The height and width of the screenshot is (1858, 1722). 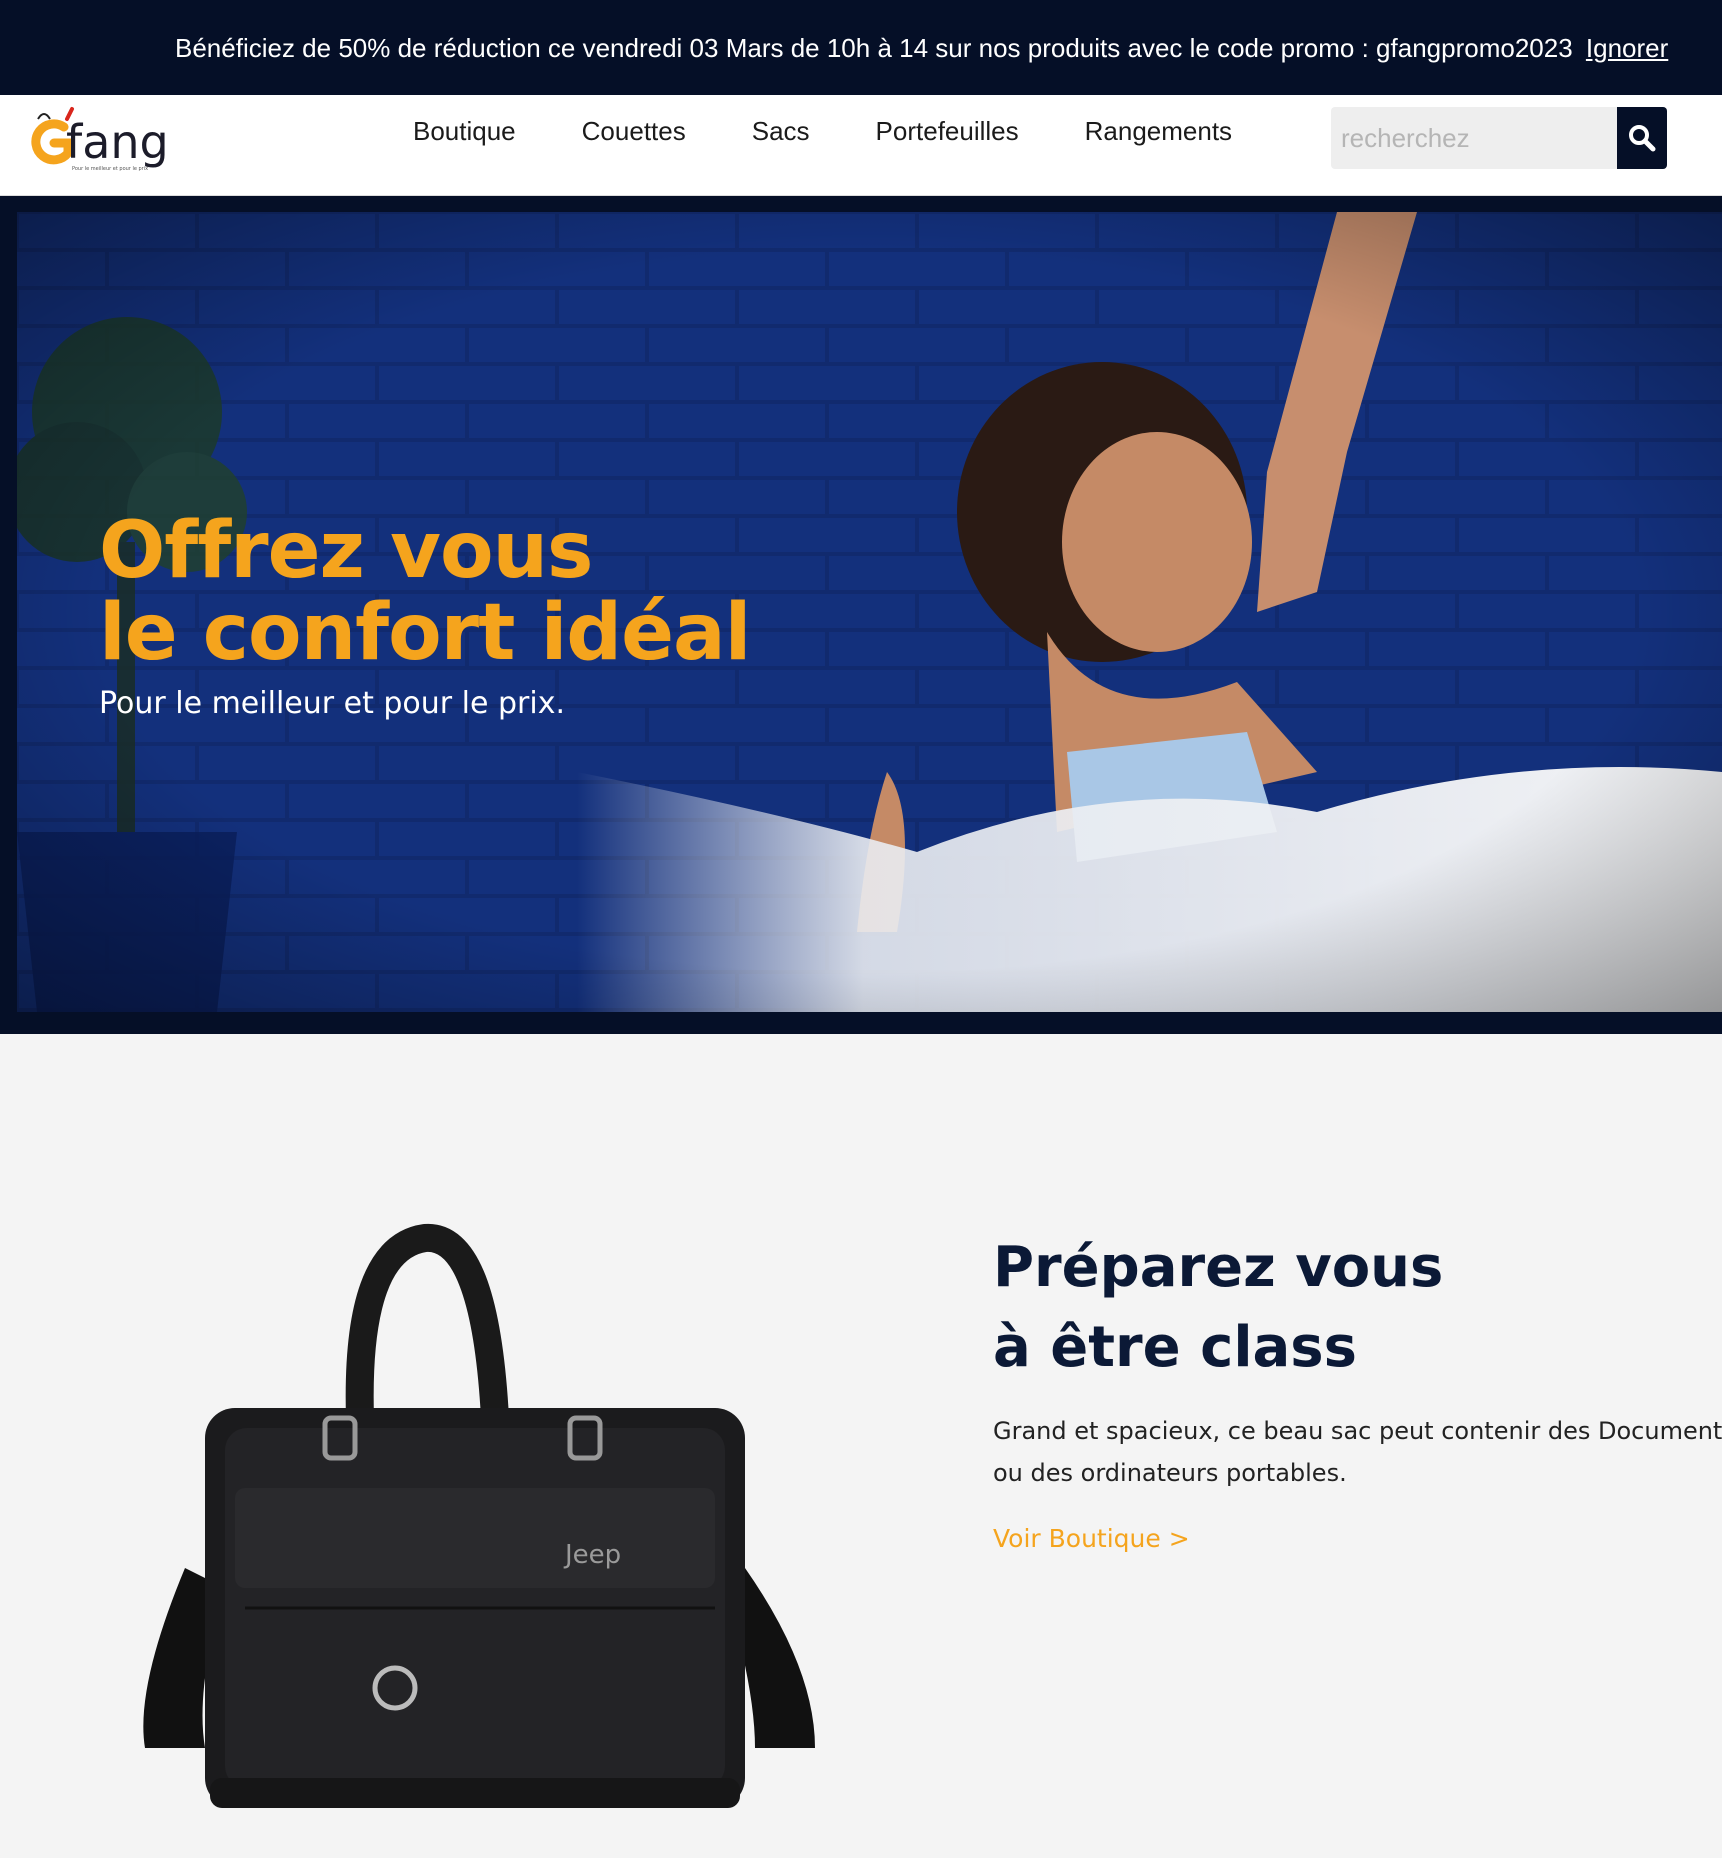 I want to click on hero-title-line-1: Offrez vous, so click(x=346, y=551).